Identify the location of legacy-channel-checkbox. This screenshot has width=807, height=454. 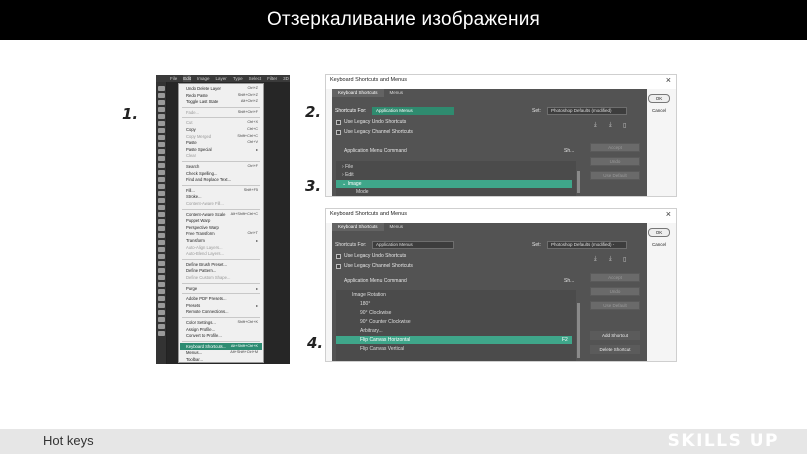
(338, 266).